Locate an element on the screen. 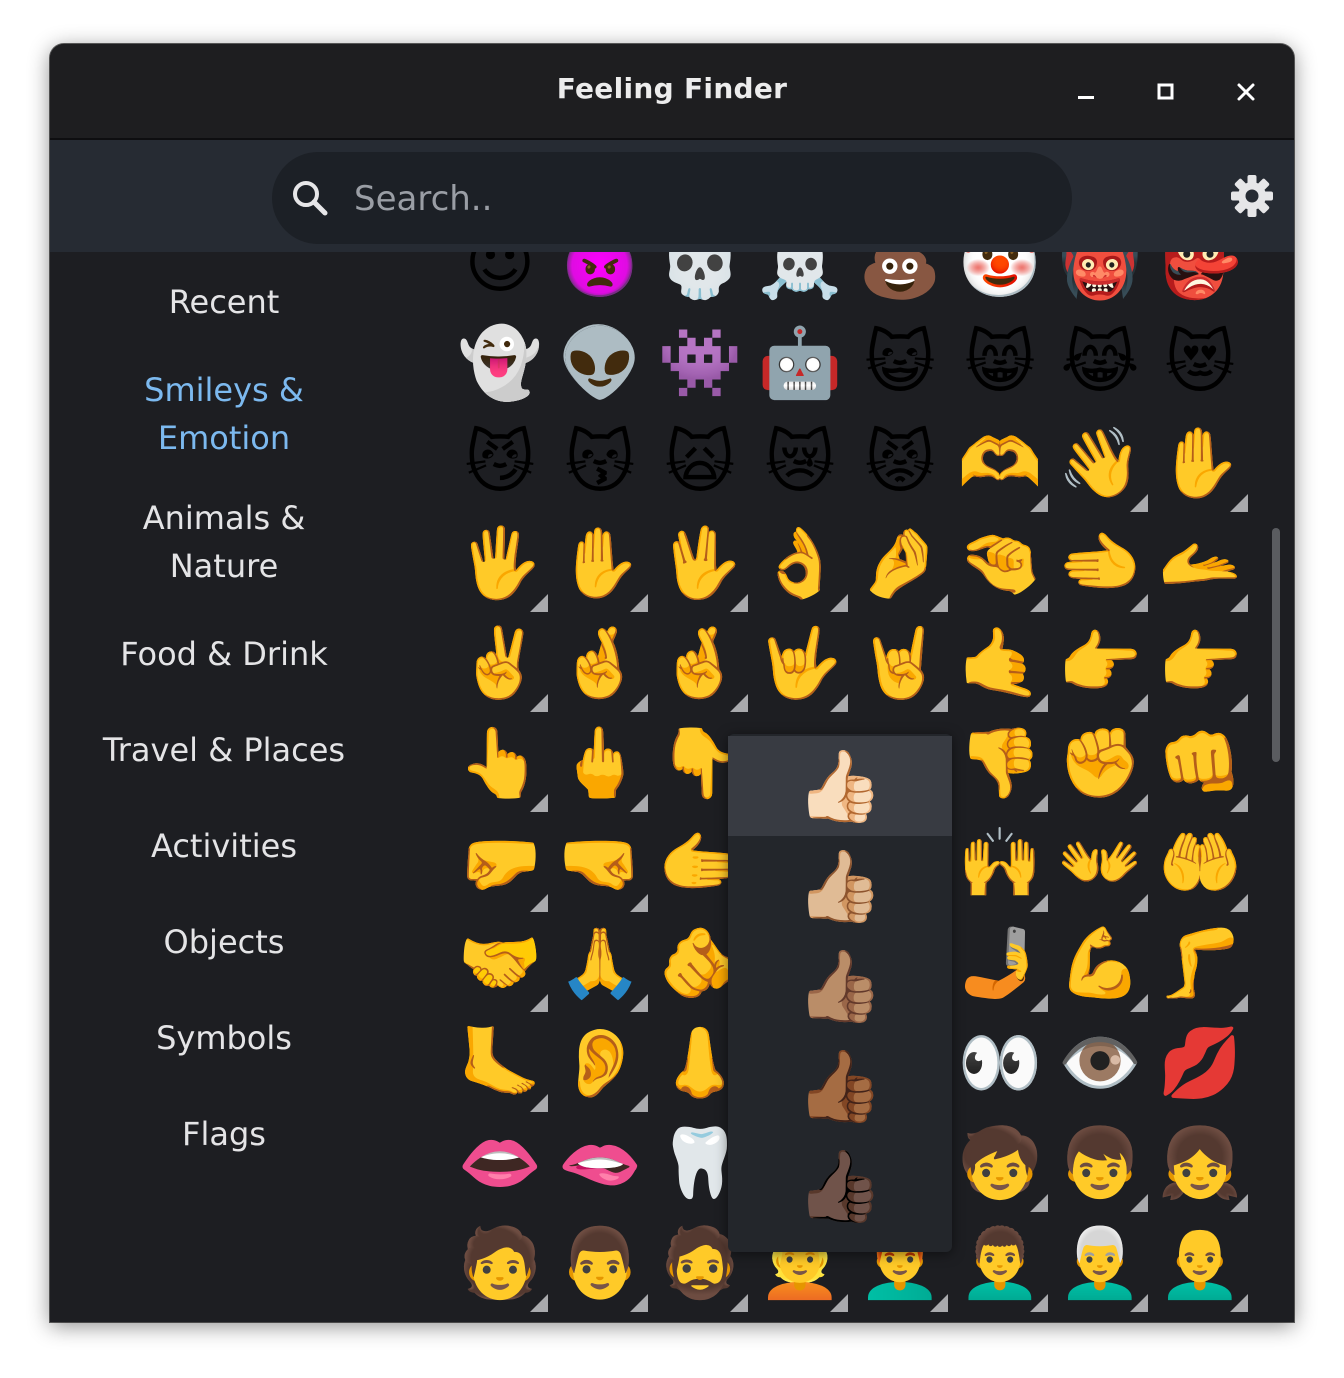 The image size is (1344, 1378). sidebar-item-flags: Flags is located at coordinates (224, 1134).